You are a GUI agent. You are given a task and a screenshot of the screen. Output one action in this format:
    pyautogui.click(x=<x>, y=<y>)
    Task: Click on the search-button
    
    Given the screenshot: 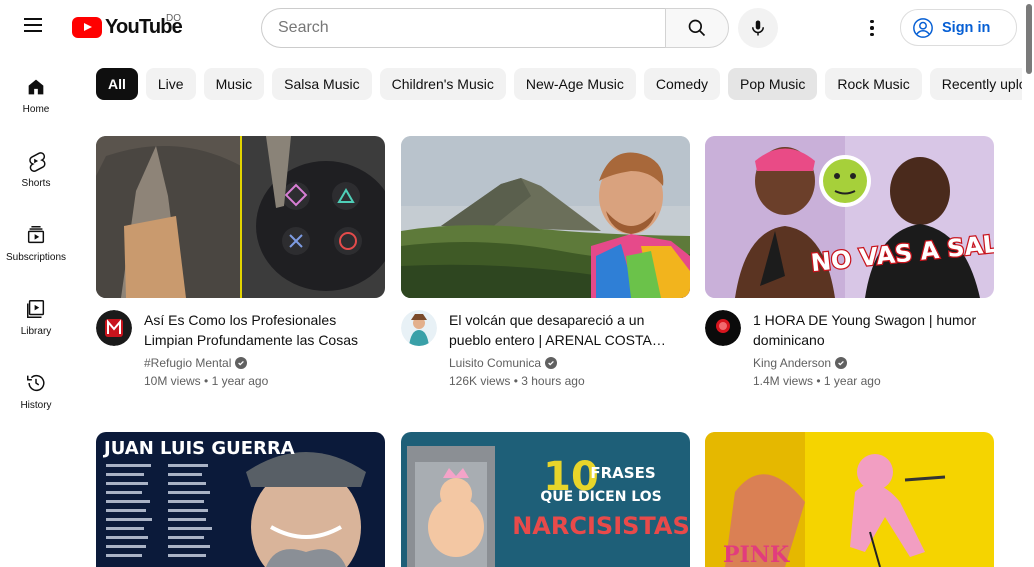 What is the action you would take?
    pyautogui.click(x=697, y=28)
    